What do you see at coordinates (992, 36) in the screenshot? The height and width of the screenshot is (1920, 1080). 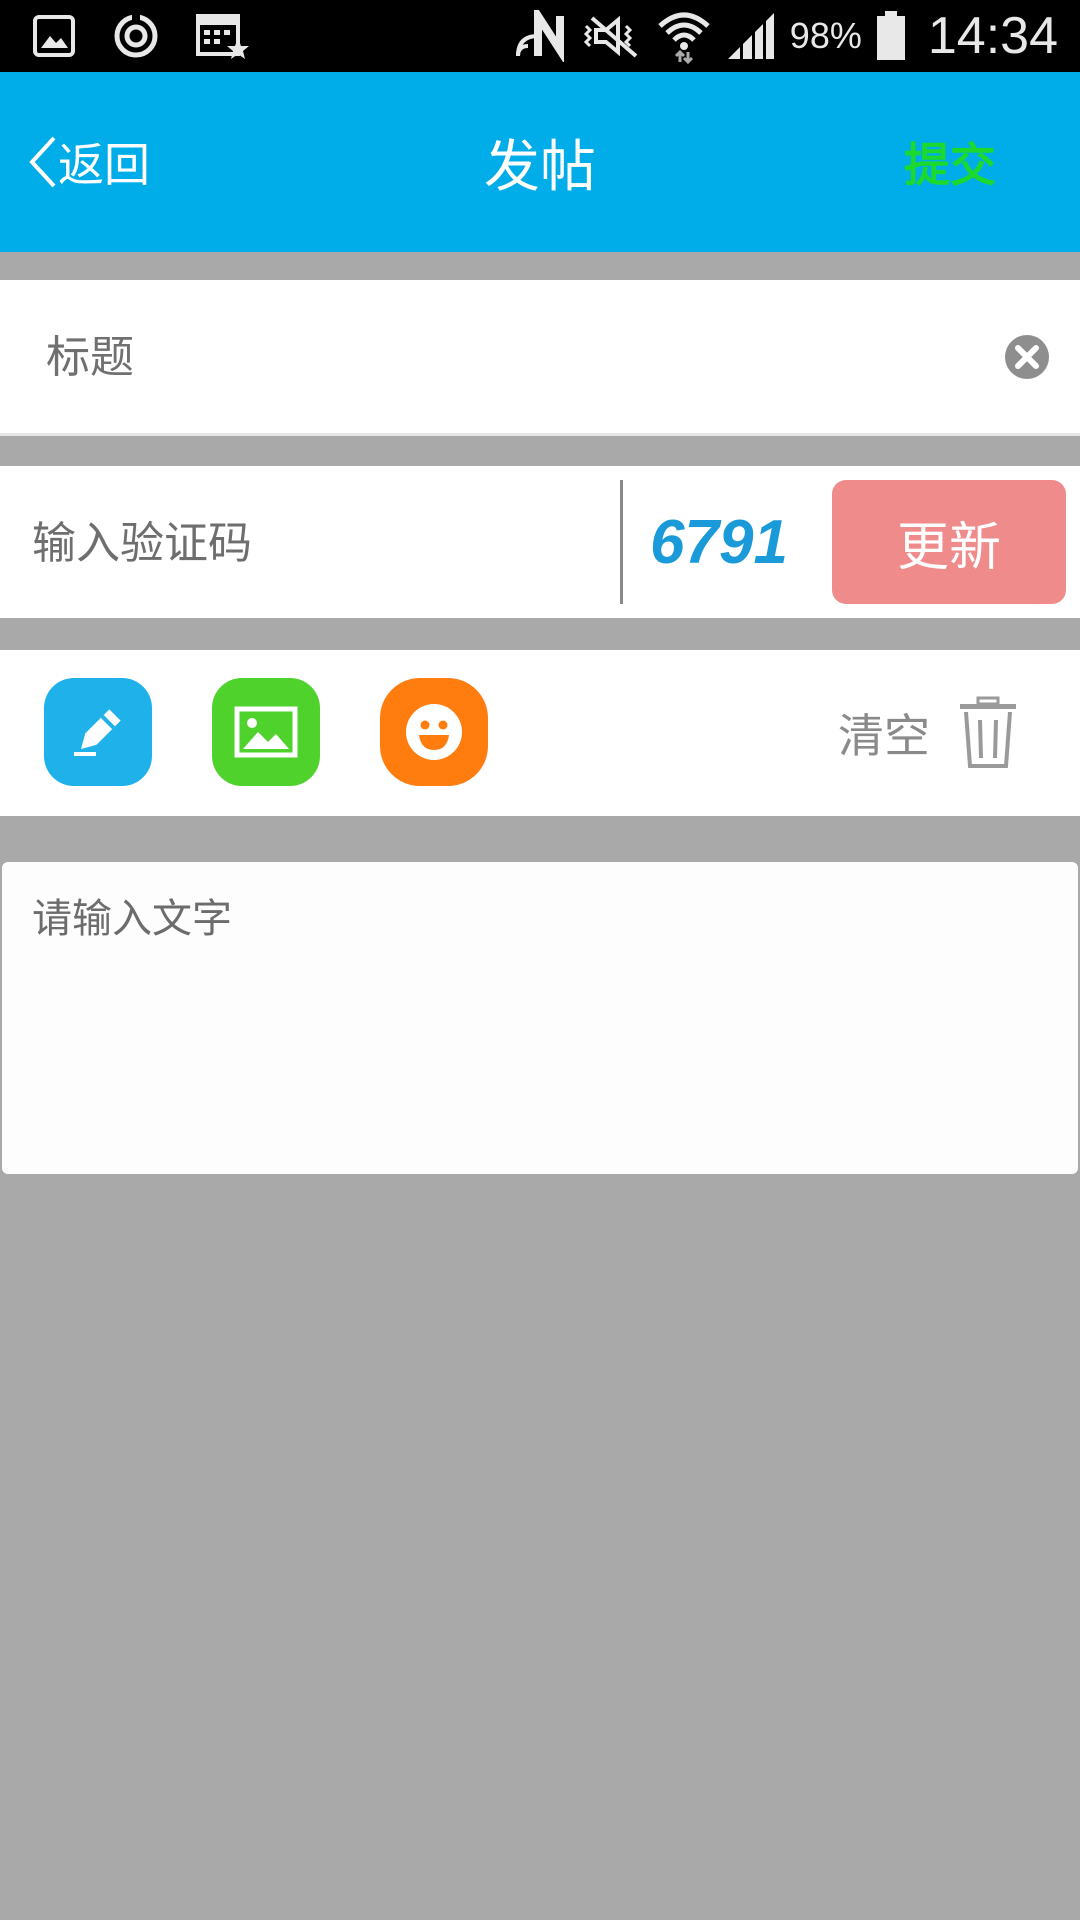 I see `clock: 14:34` at bounding box center [992, 36].